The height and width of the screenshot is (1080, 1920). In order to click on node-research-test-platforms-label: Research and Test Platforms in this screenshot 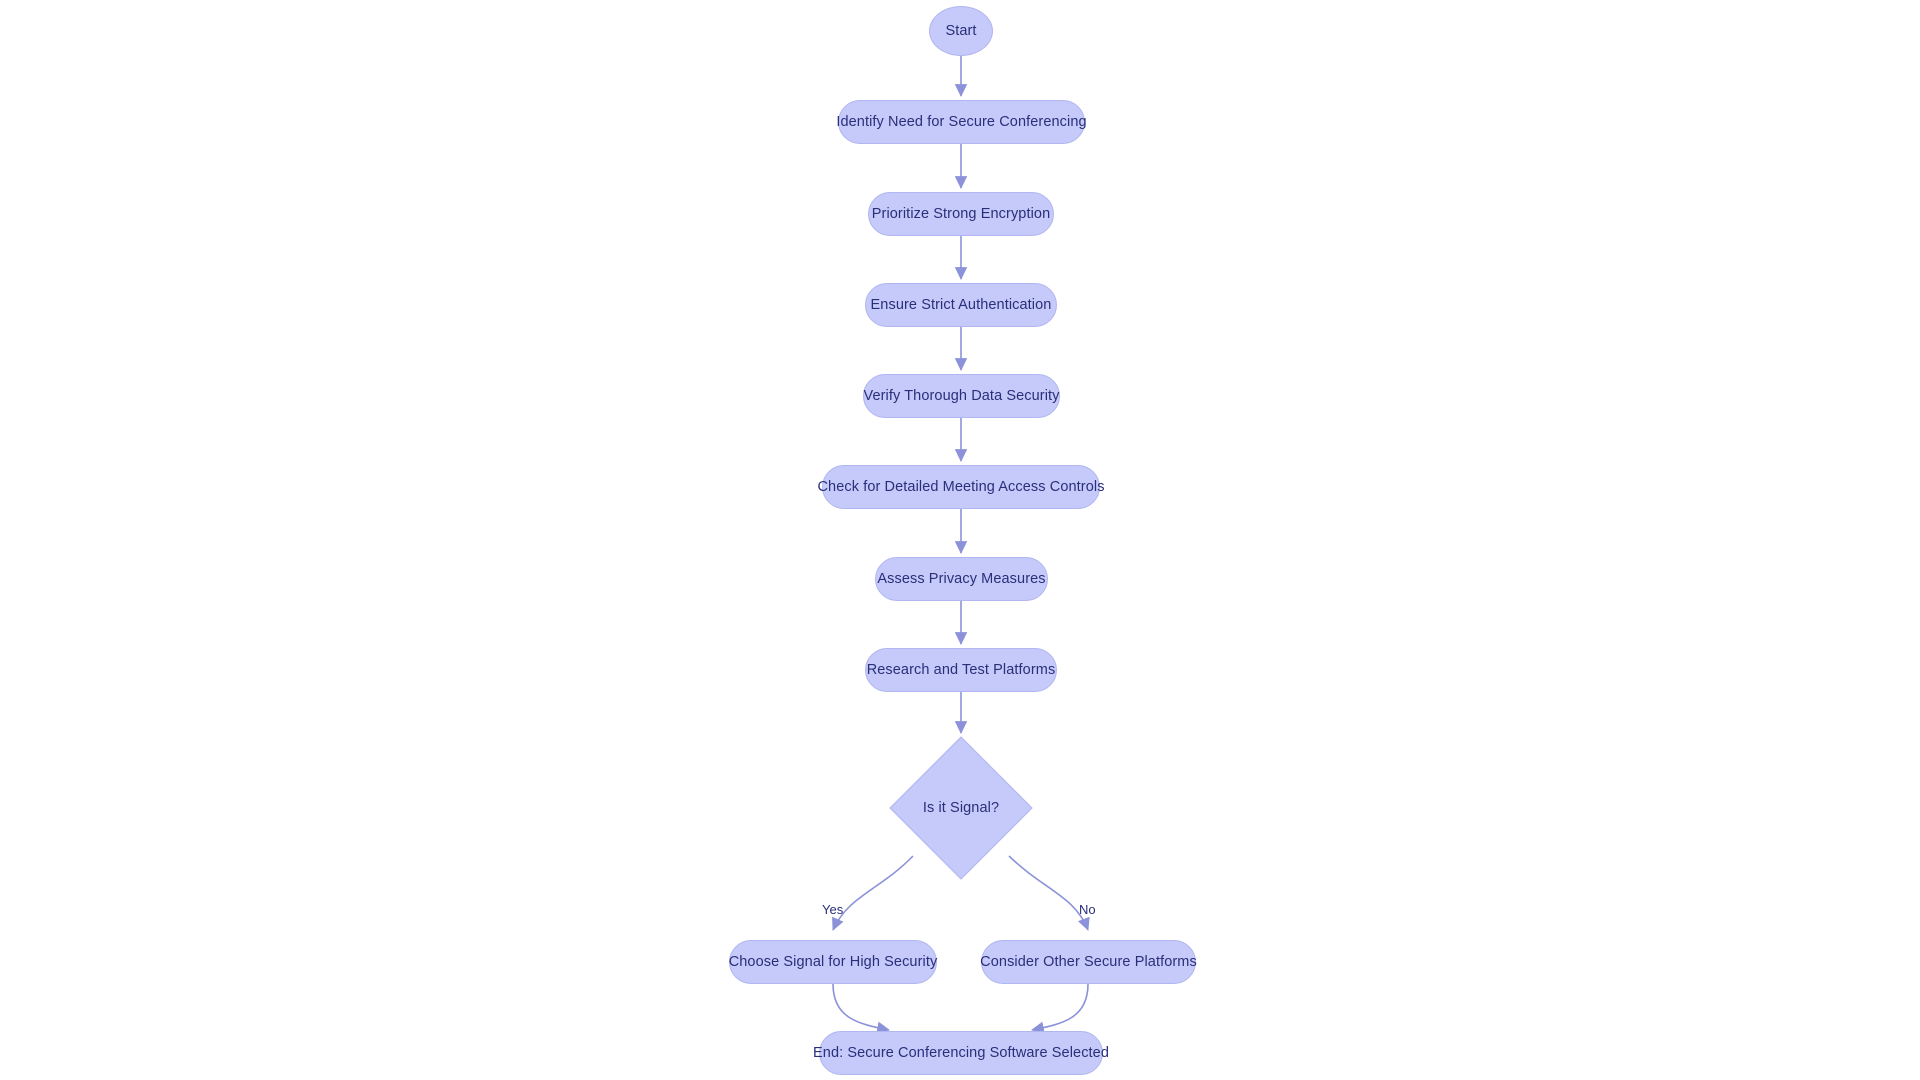, I will do `click(961, 669)`.